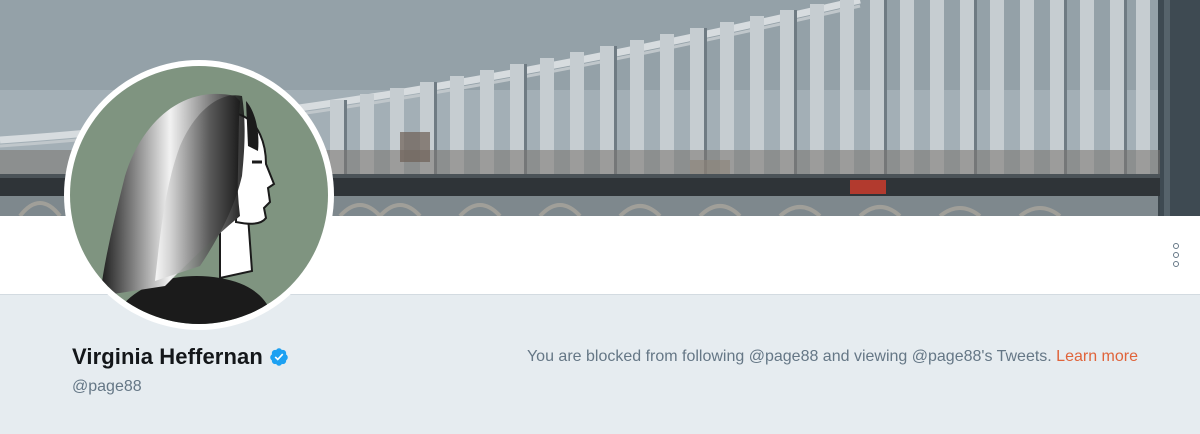  What do you see at coordinates (1097, 356) in the screenshot?
I see `learn-more-link: Learn more` at bounding box center [1097, 356].